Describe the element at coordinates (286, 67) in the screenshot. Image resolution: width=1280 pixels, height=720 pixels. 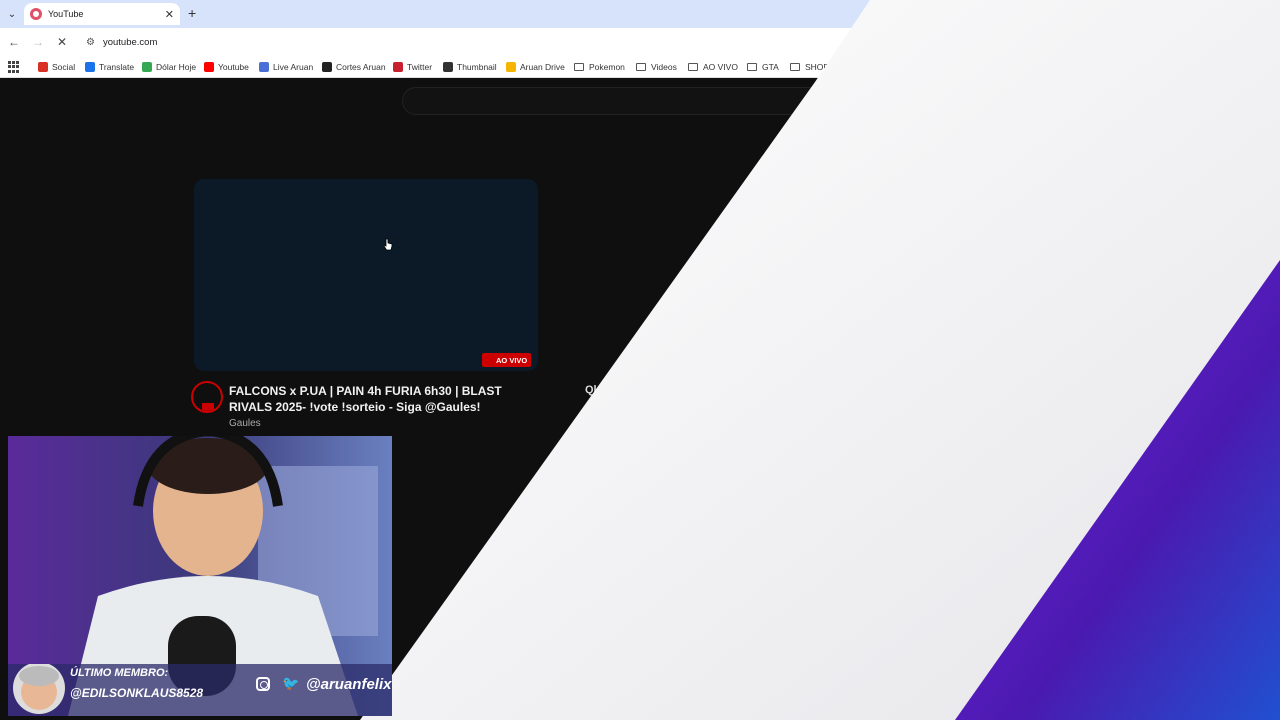
I see `bookmark-live-aruan: Live Aruan` at that location.